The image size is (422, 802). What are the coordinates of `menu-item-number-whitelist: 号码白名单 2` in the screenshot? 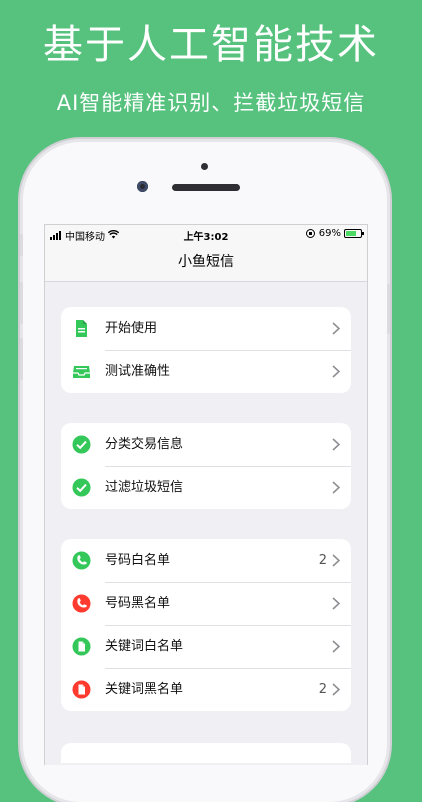 It's located at (206, 560).